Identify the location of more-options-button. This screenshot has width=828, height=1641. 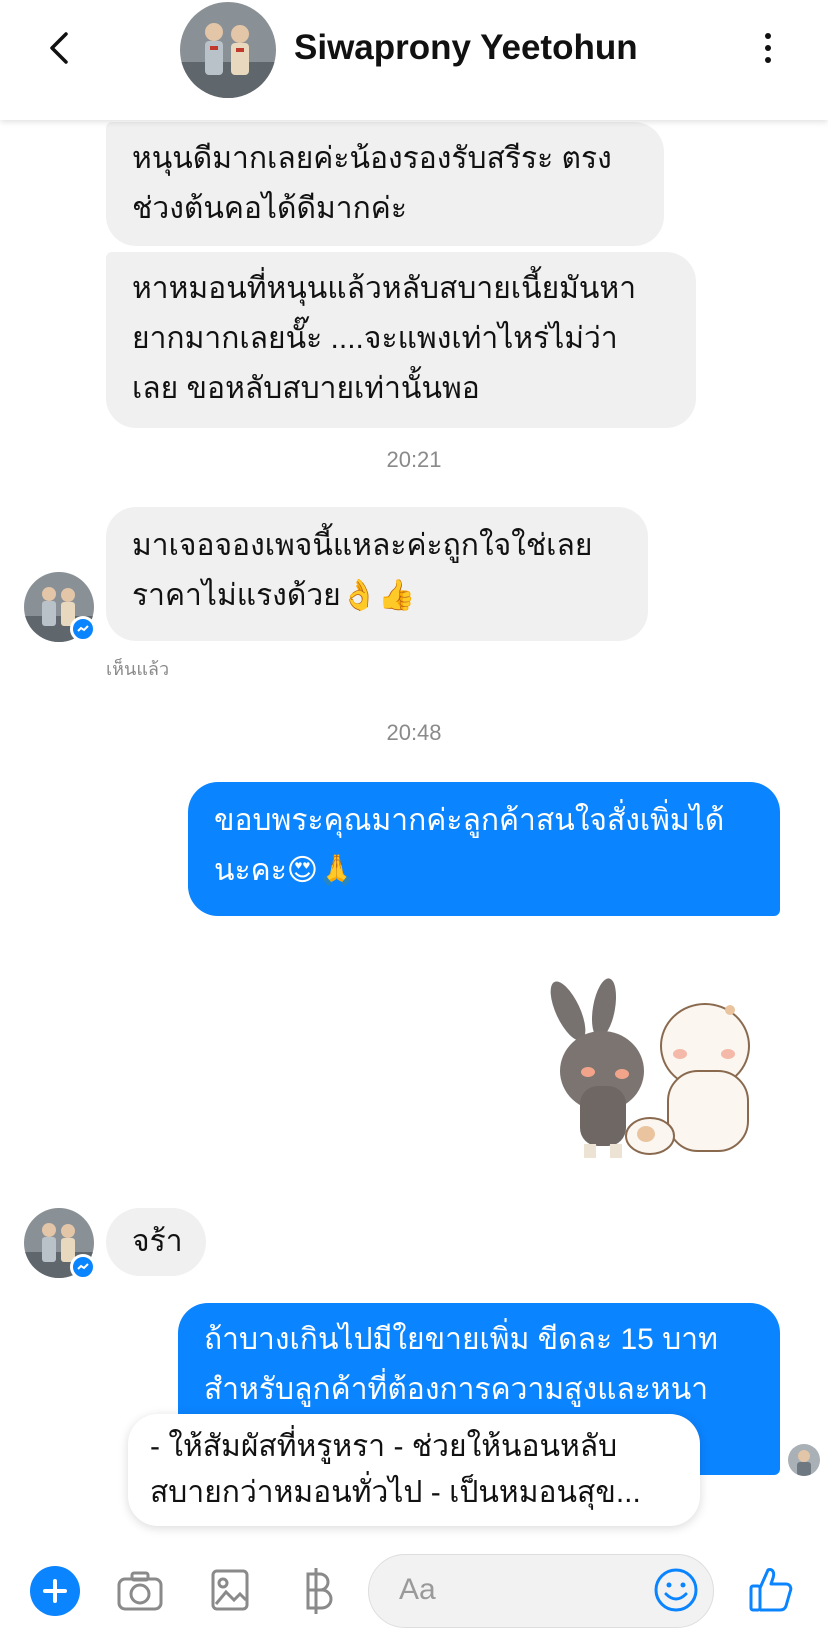
(768, 48).